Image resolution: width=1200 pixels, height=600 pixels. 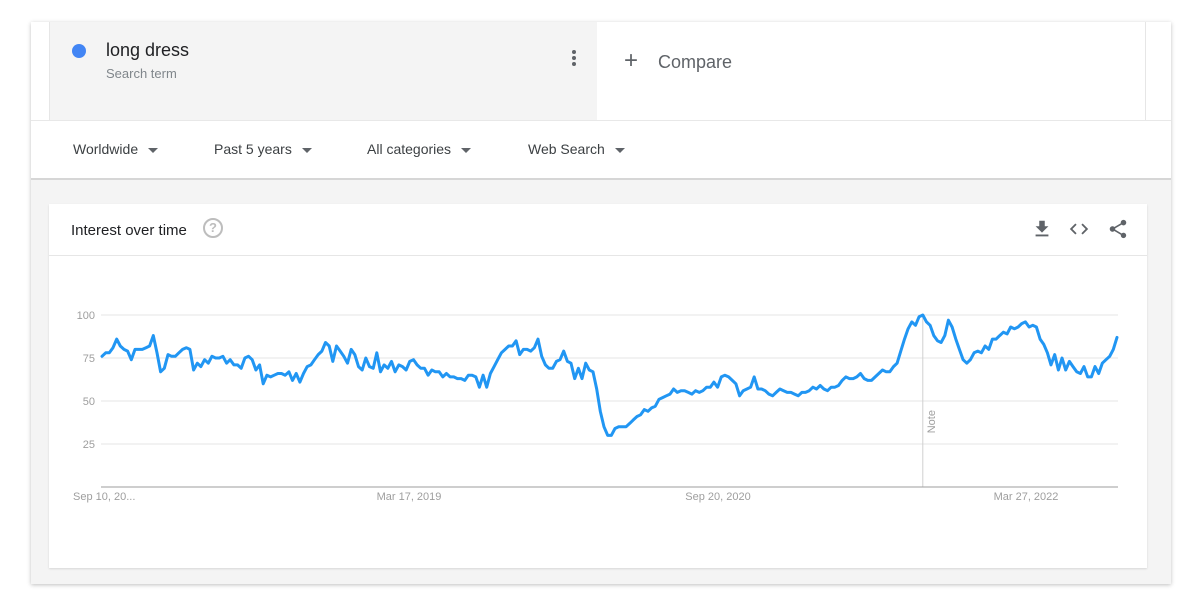 I want to click on y-tick-label: 50, so click(x=89, y=402).